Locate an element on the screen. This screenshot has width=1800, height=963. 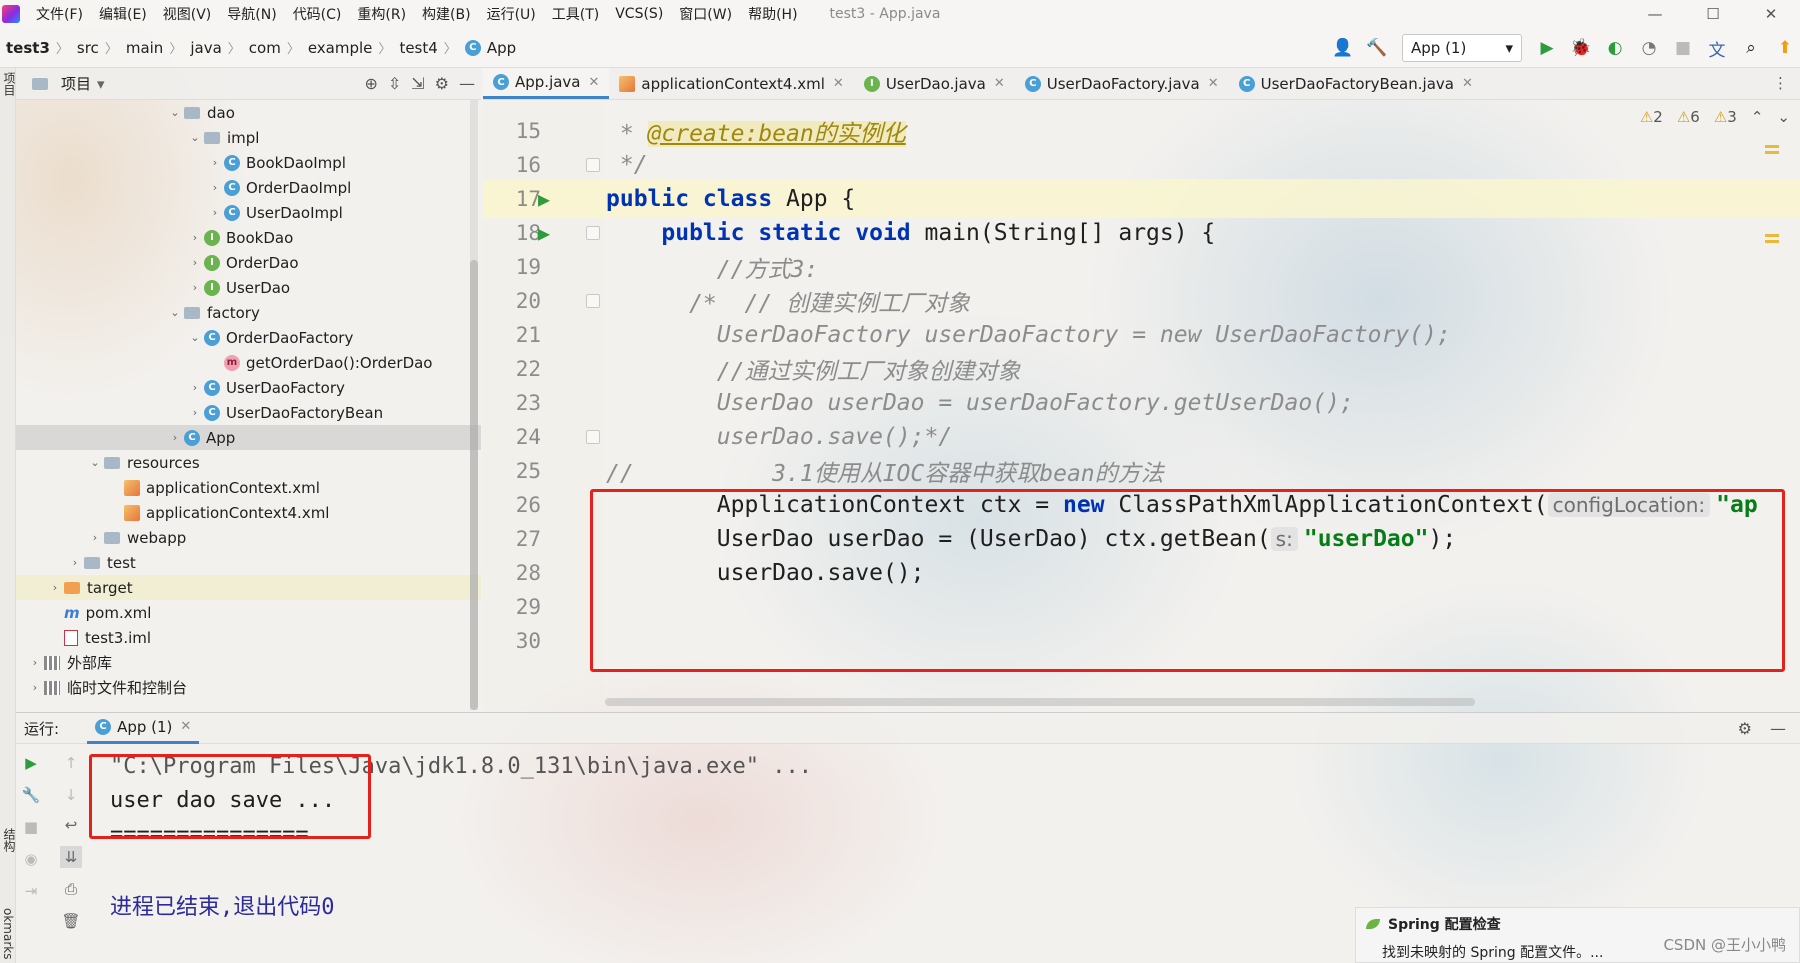
project-tree-scrollbar is located at coordinates (474, 485).